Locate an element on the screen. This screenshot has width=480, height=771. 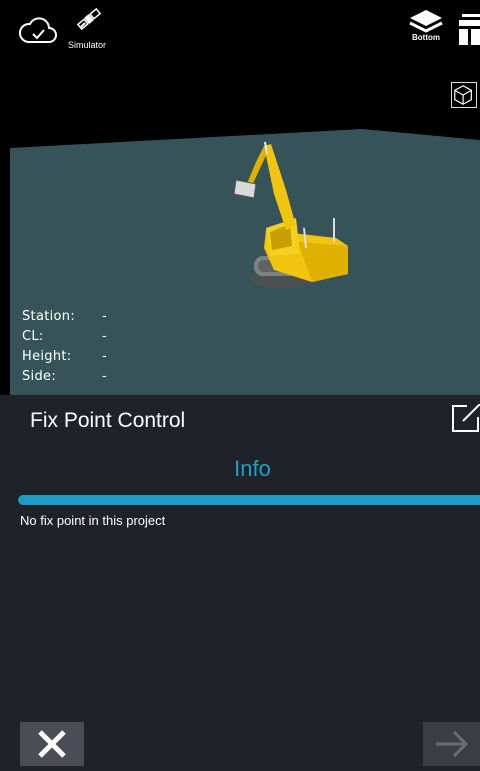
next-button is located at coordinates (451, 744).